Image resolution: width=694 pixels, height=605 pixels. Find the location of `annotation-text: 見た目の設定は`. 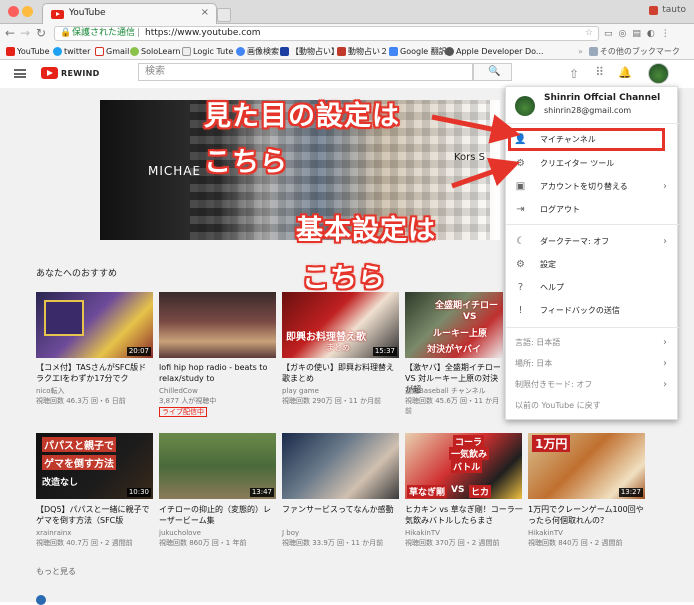

annotation-text: 見た目の設定は is located at coordinates (302, 116).